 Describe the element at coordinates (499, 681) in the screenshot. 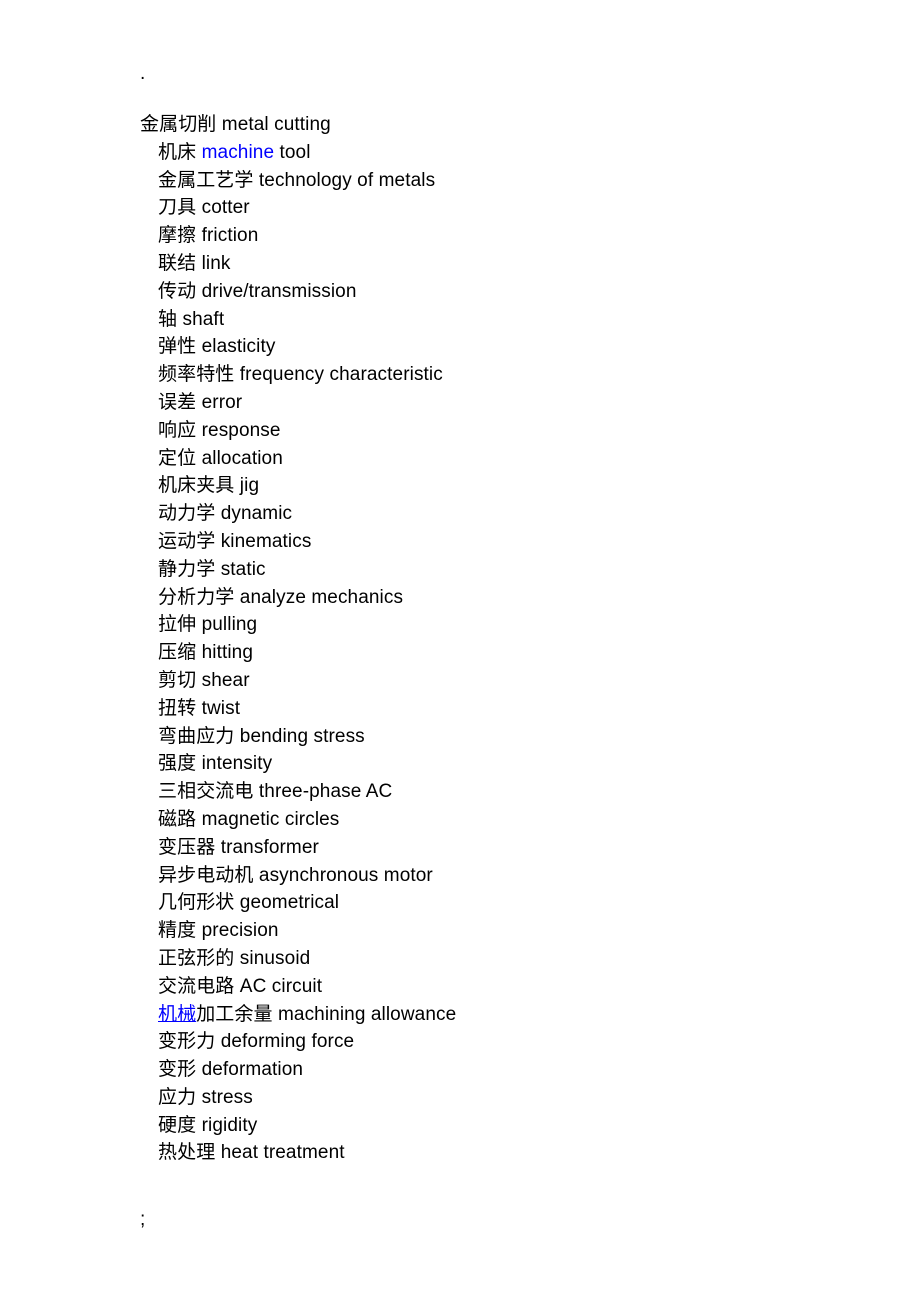

I see `glossary-entry: 剪切 shear` at that location.